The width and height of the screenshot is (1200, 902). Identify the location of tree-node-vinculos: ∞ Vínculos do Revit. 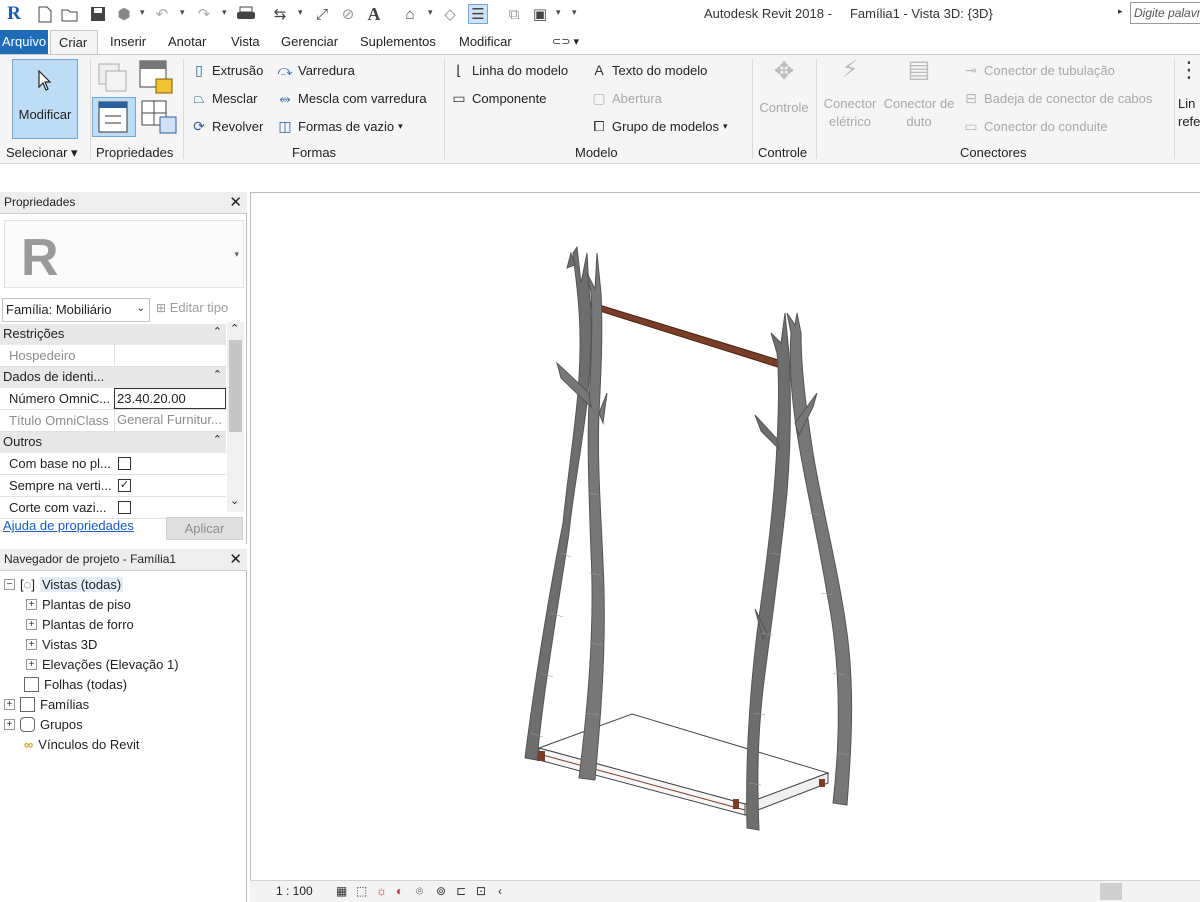
(81, 744).